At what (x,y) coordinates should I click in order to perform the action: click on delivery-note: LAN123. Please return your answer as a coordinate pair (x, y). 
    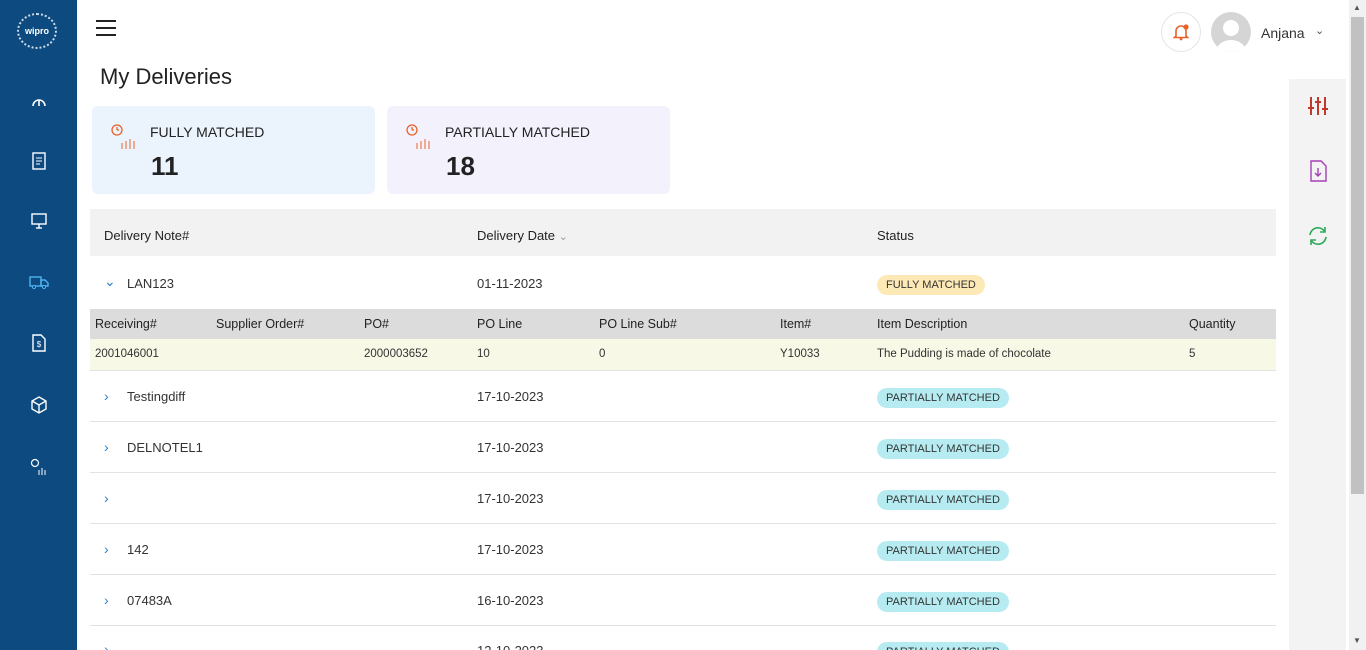
    Looking at the image, I should click on (150, 283).